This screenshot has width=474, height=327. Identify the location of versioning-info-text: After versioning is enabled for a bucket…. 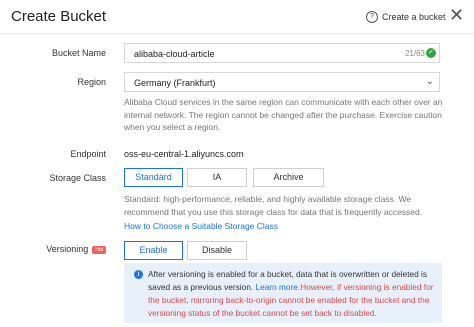
(292, 294).